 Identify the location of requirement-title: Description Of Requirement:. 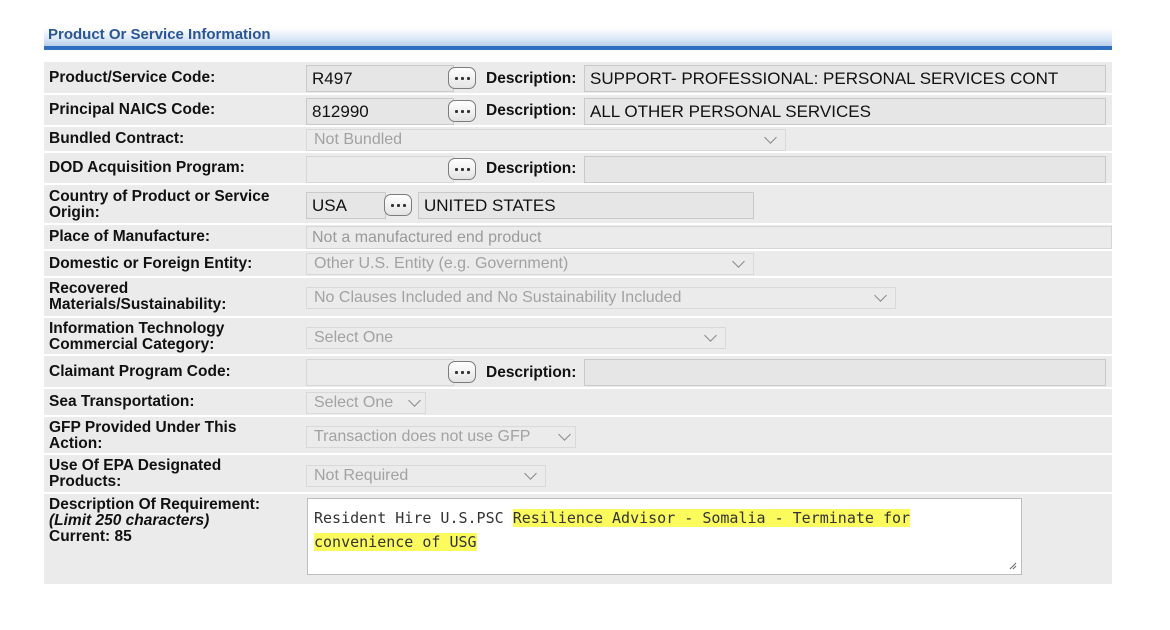
(154, 504).